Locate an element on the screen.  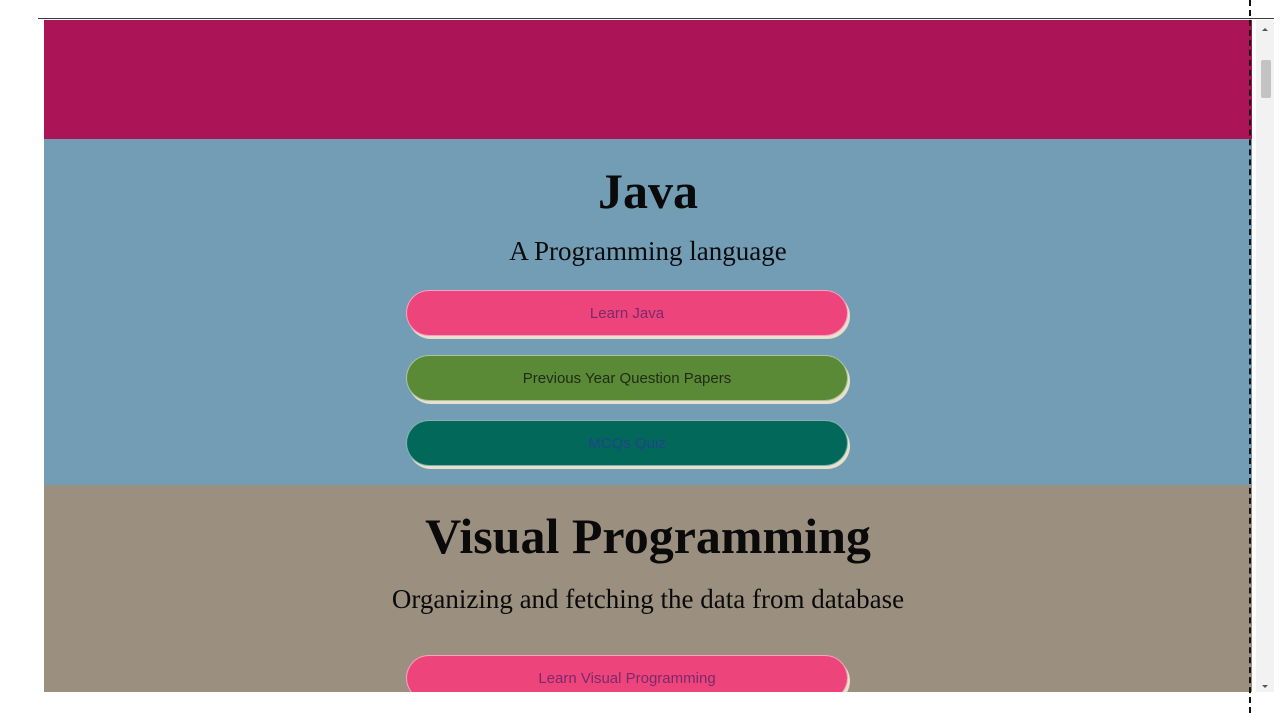
learn-visual-programming-button: Learn Visual Programming is located at coordinates (627, 673).